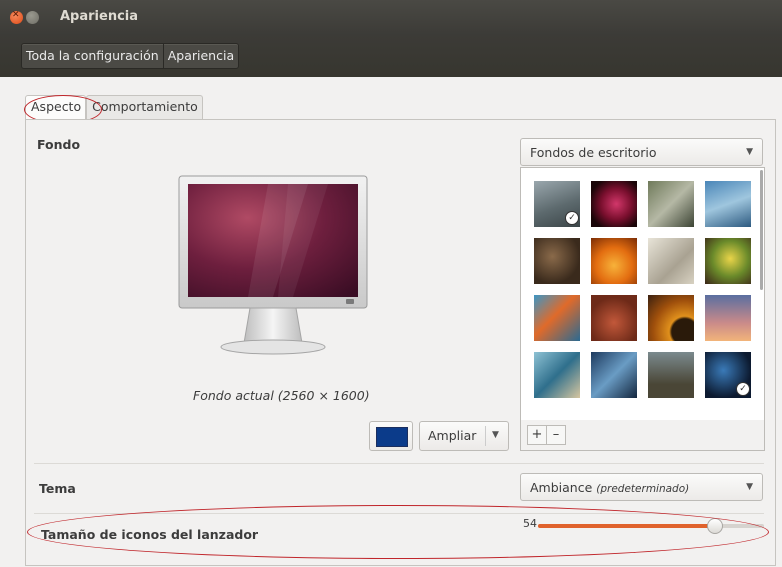  I want to click on launcher-icon-size-slider, so click(651, 526).